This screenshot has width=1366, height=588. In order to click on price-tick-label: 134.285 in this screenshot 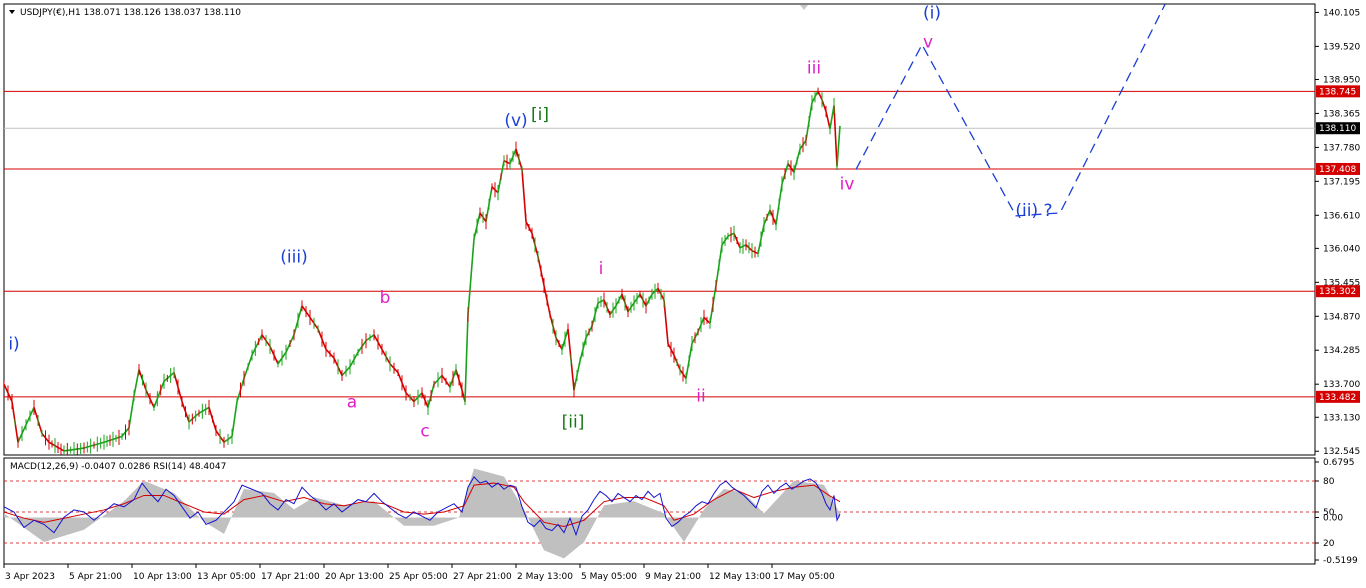, I will do `click(1341, 351)`.